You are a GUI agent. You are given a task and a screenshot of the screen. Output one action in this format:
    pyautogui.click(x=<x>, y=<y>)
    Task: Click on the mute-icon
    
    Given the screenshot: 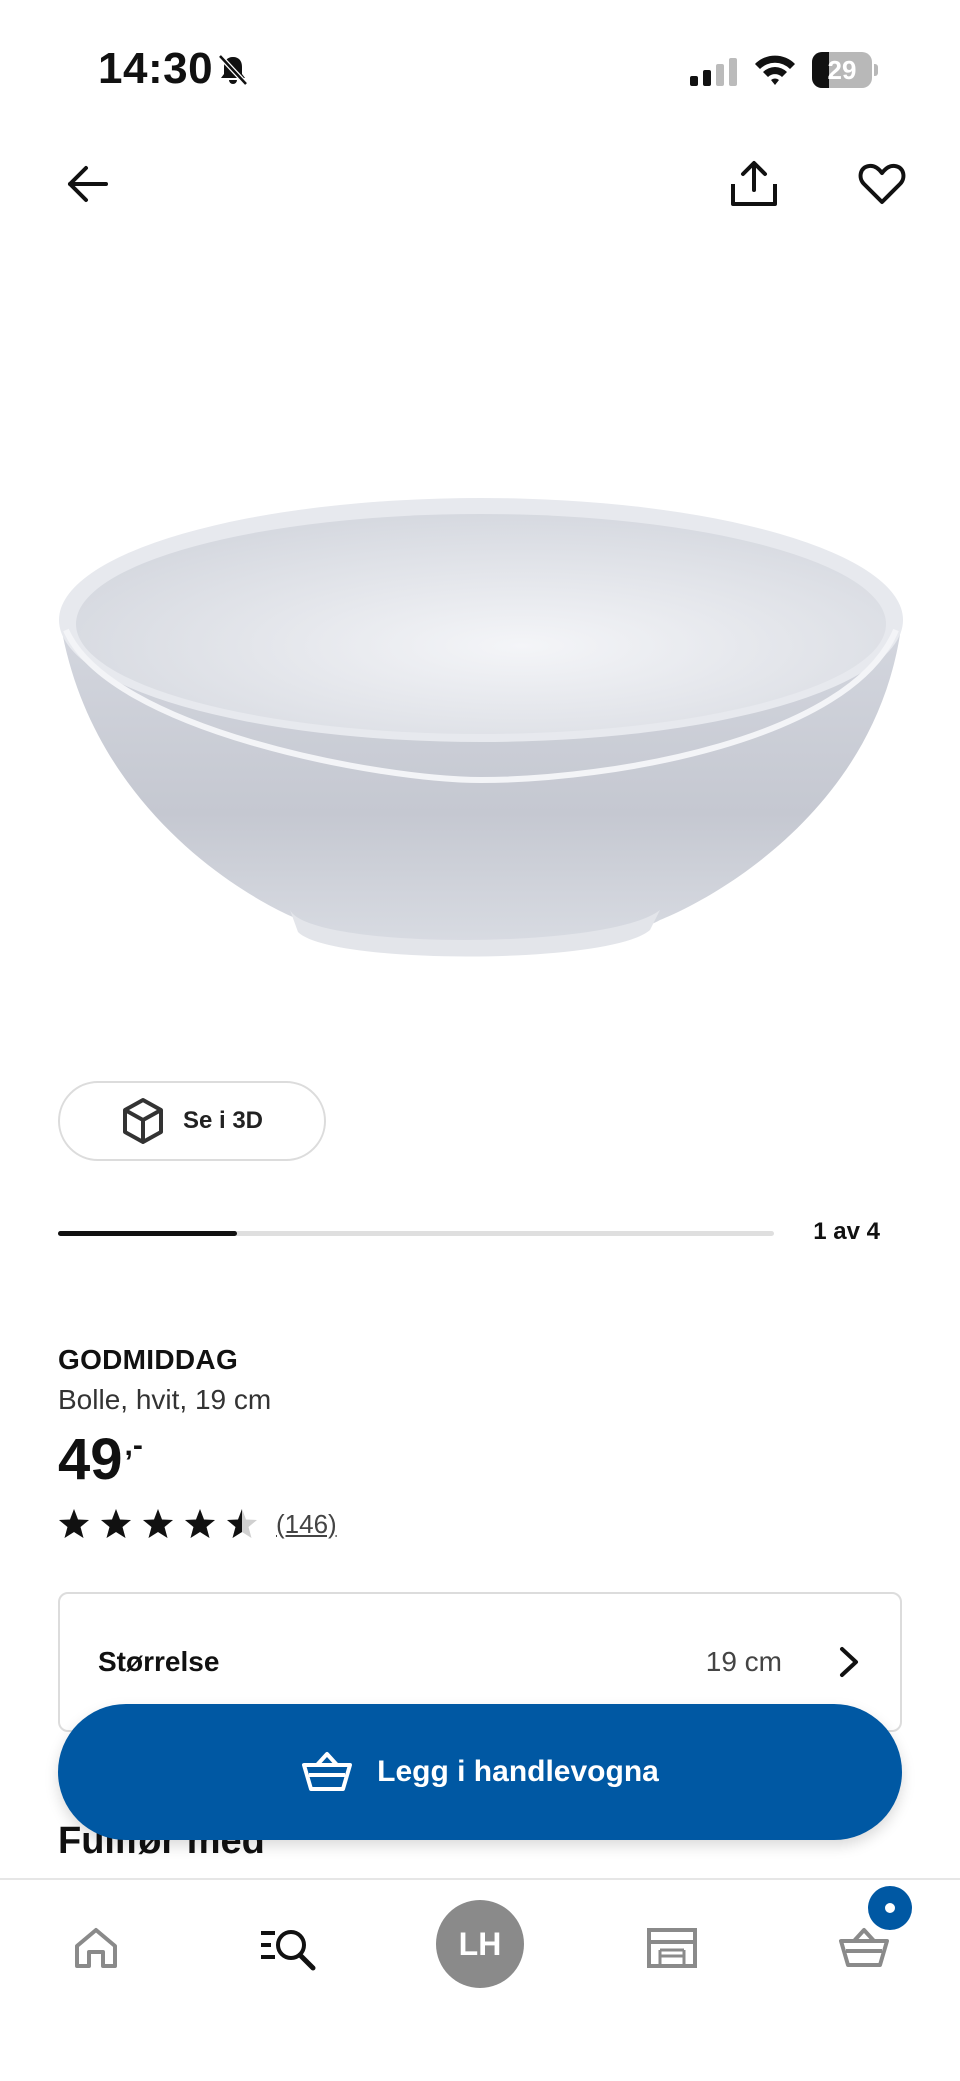 What is the action you would take?
    pyautogui.click(x=233, y=70)
    